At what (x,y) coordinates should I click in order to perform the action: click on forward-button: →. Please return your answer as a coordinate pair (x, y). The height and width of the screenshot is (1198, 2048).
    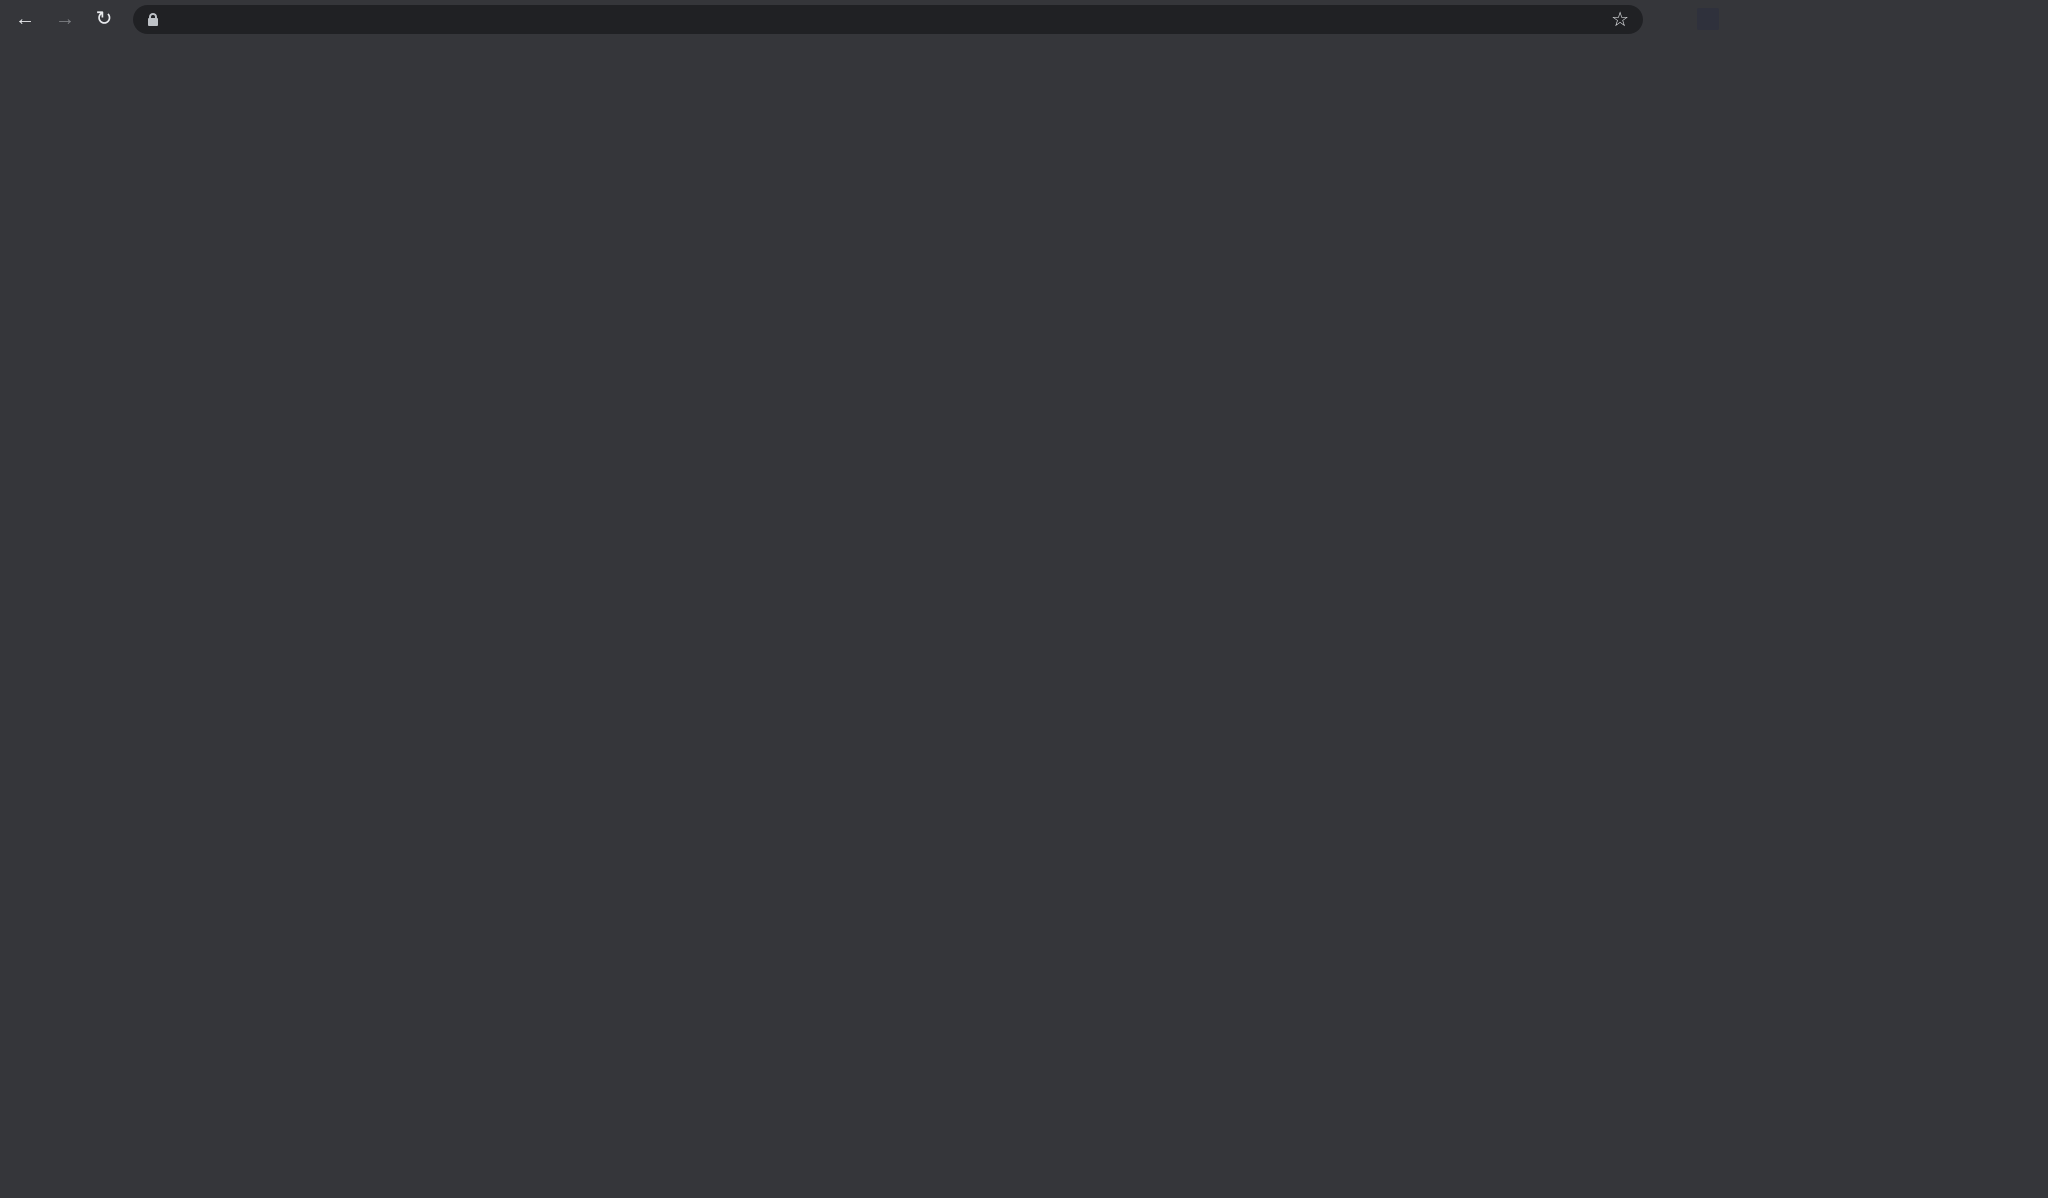
    Looking at the image, I should click on (65, 19).